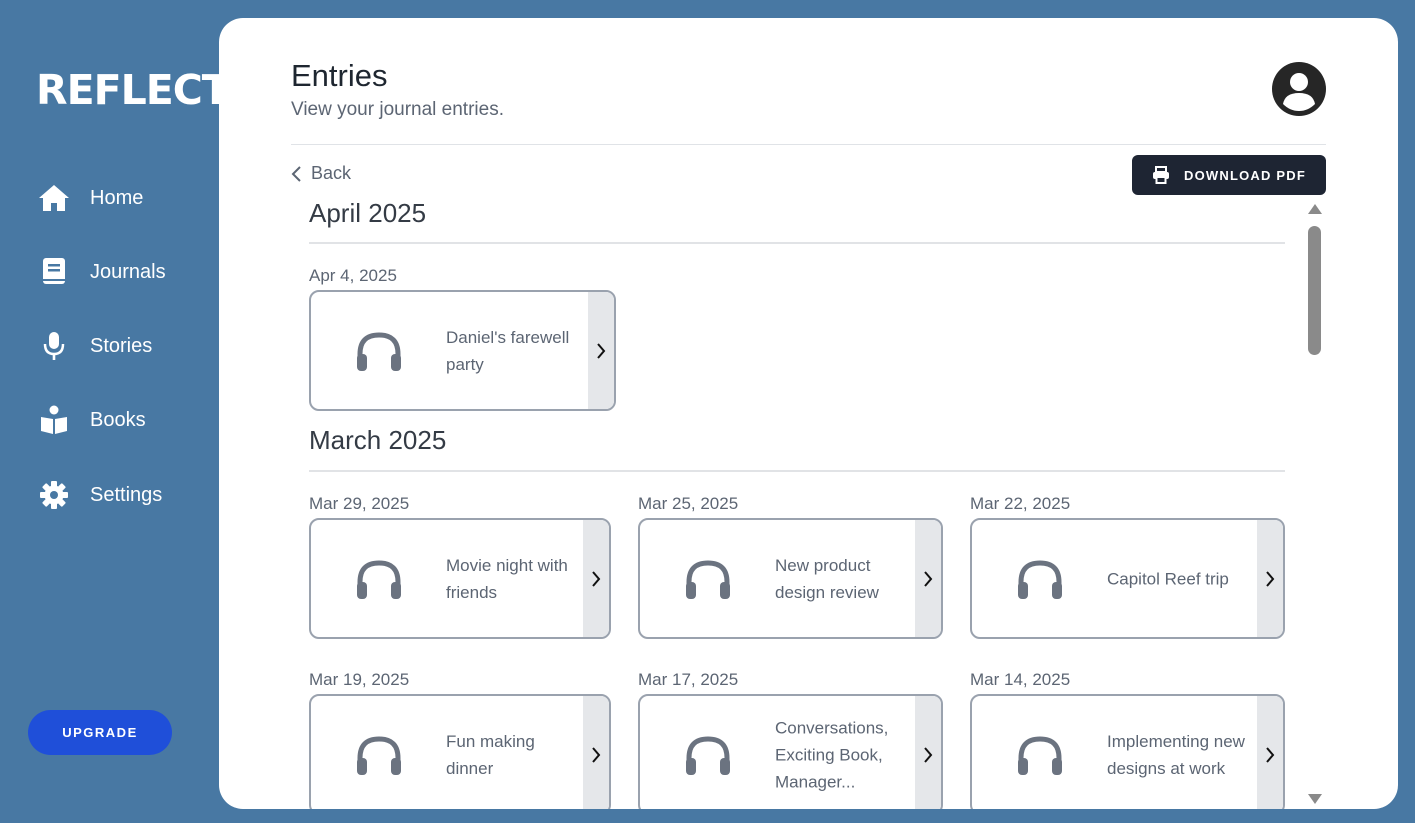 Image resolution: width=1415 pixels, height=823 pixels. What do you see at coordinates (117, 197) in the screenshot?
I see `sidebar-item-label: Home` at bounding box center [117, 197].